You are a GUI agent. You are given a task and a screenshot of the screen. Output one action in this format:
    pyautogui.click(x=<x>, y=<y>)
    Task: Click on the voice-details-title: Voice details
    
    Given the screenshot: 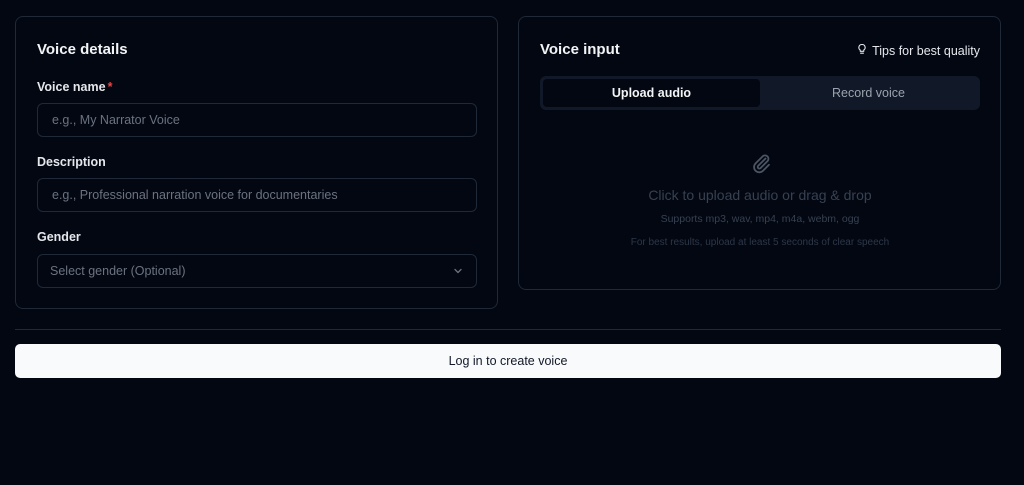 What is the action you would take?
    pyautogui.click(x=82, y=49)
    